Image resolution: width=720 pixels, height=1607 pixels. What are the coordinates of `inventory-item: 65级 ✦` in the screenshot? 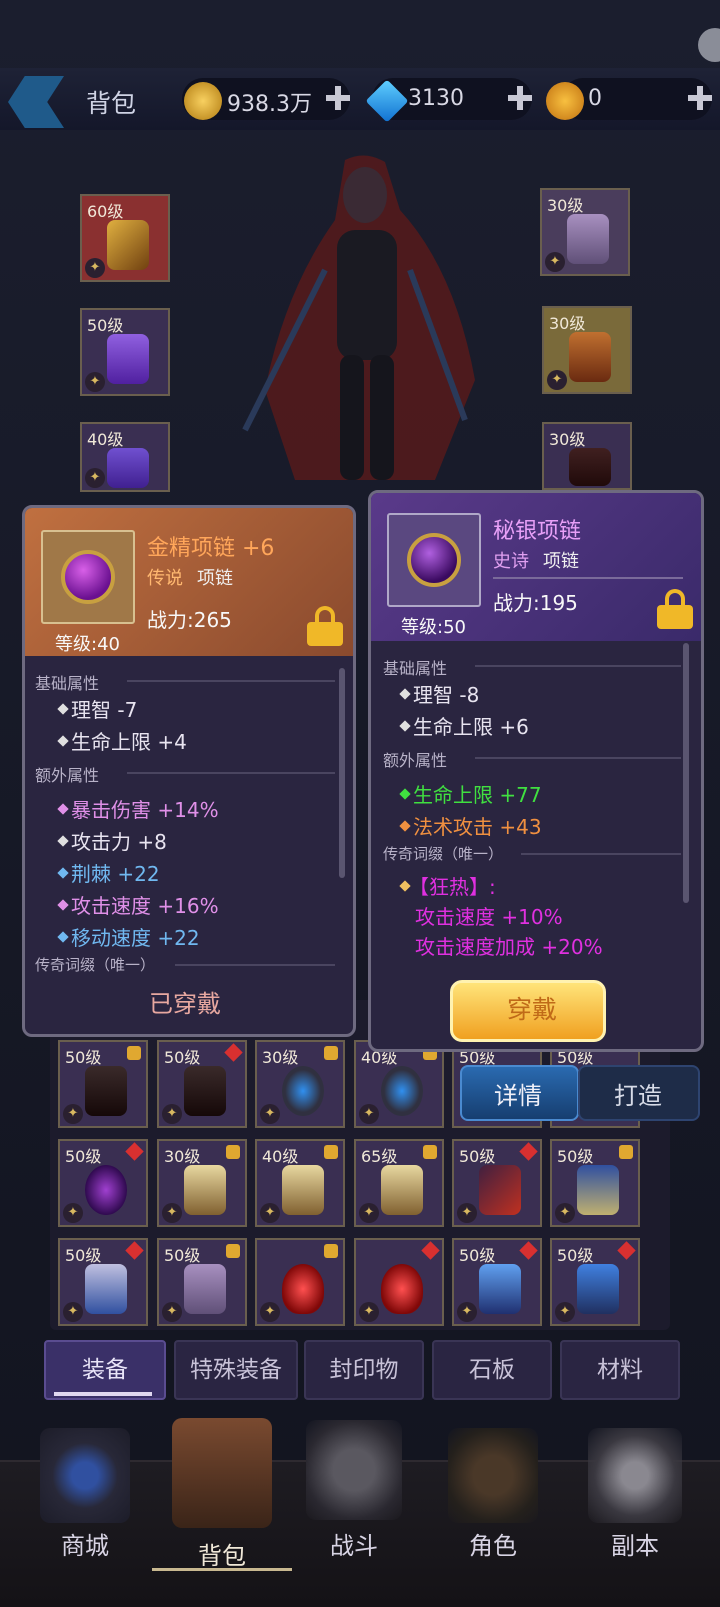 It's located at (399, 1183).